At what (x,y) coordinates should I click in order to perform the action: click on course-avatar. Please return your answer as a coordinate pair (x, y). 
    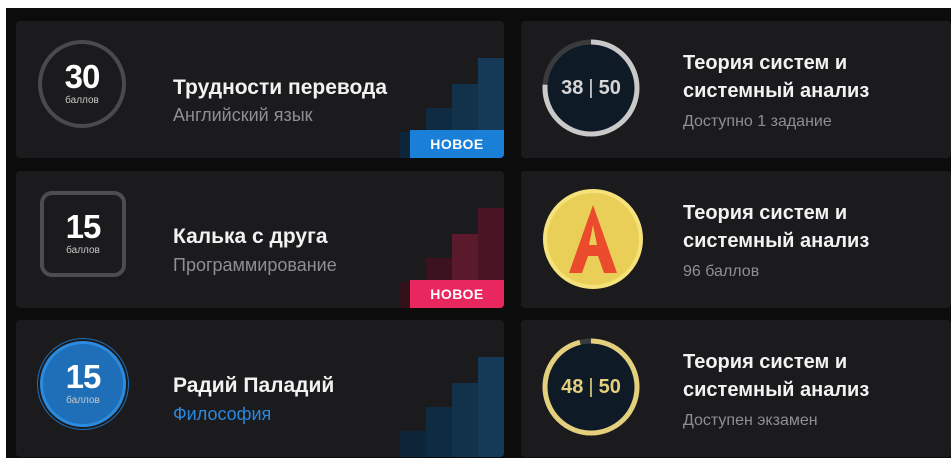
    Looking at the image, I should click on (593, 239).